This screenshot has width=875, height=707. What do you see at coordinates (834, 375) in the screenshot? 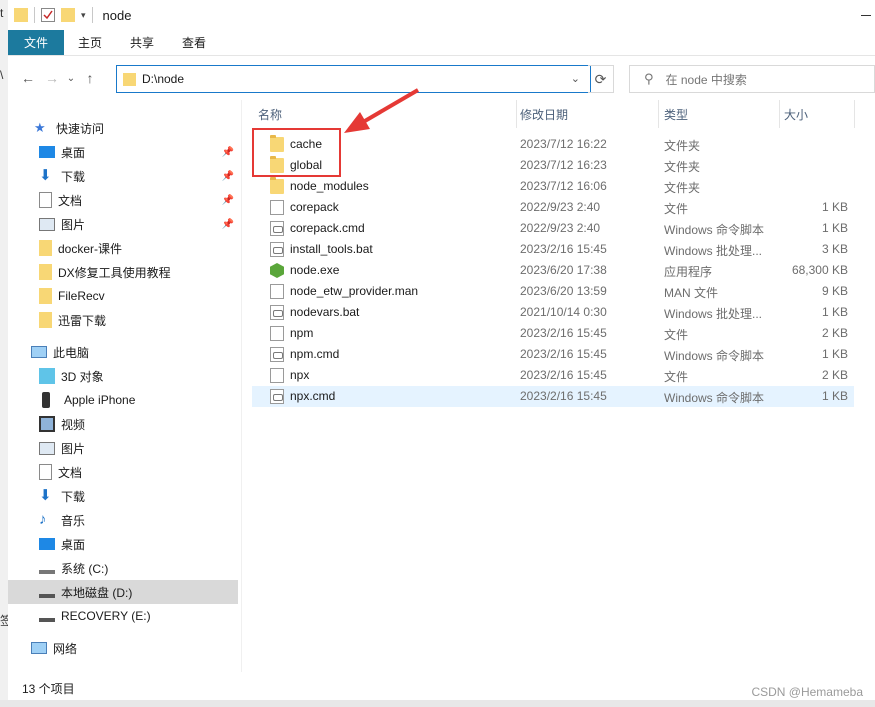
I see `file-size: 2 KB` at bounding box center [834, 375].